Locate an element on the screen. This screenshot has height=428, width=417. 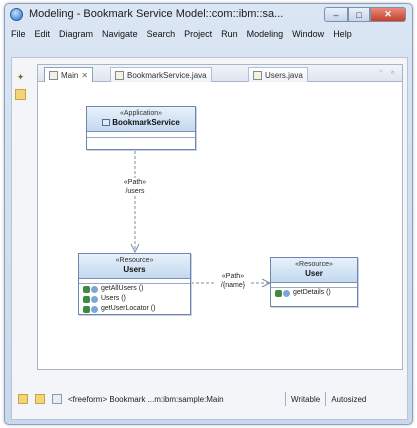
close-button: ✕ is located at coordinates (388, 14).